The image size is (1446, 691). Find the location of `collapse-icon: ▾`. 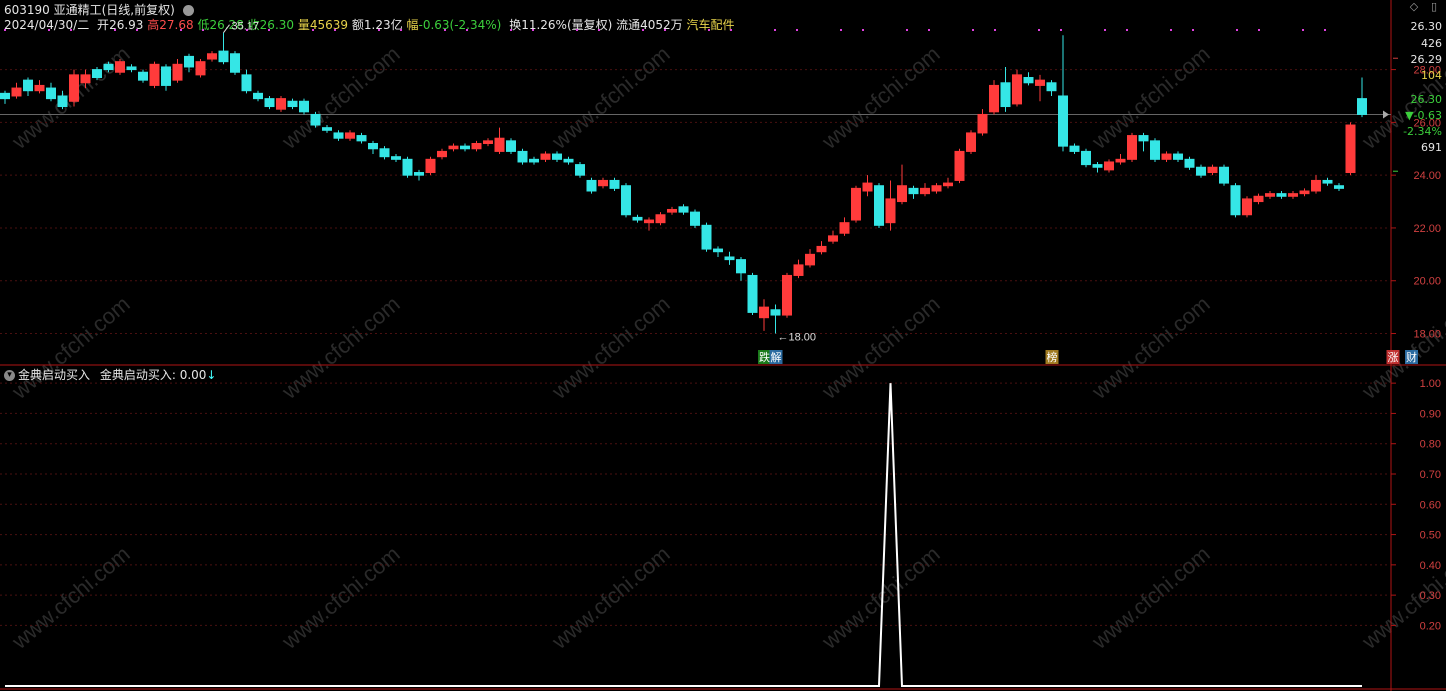

collapse-icon: ▾ is located at coordinates (9, 375).